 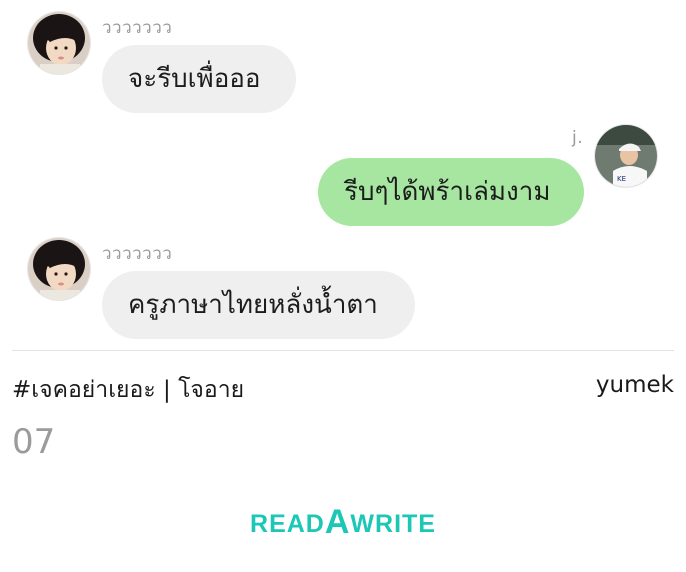 What do you see at coordinates (578, 138) in the screenshot?
I see `sender-name: j.` at bounding box center [578, 138].